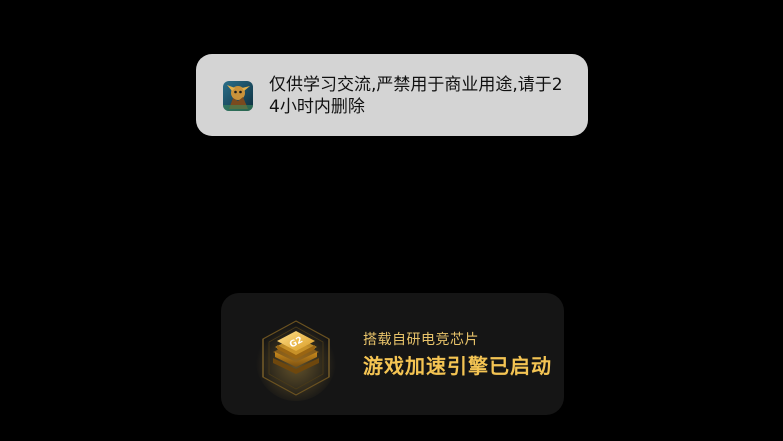 This screenshot has height=441, width=783. Describe the element at coordinates (296, 358) in the screenshot. I see `gaming-chip-icon: G2` at that location.